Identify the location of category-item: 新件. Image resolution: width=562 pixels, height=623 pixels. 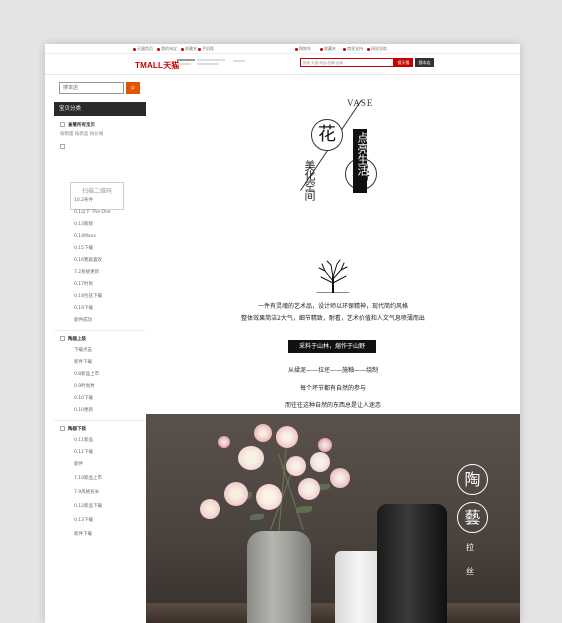
(78, 464).